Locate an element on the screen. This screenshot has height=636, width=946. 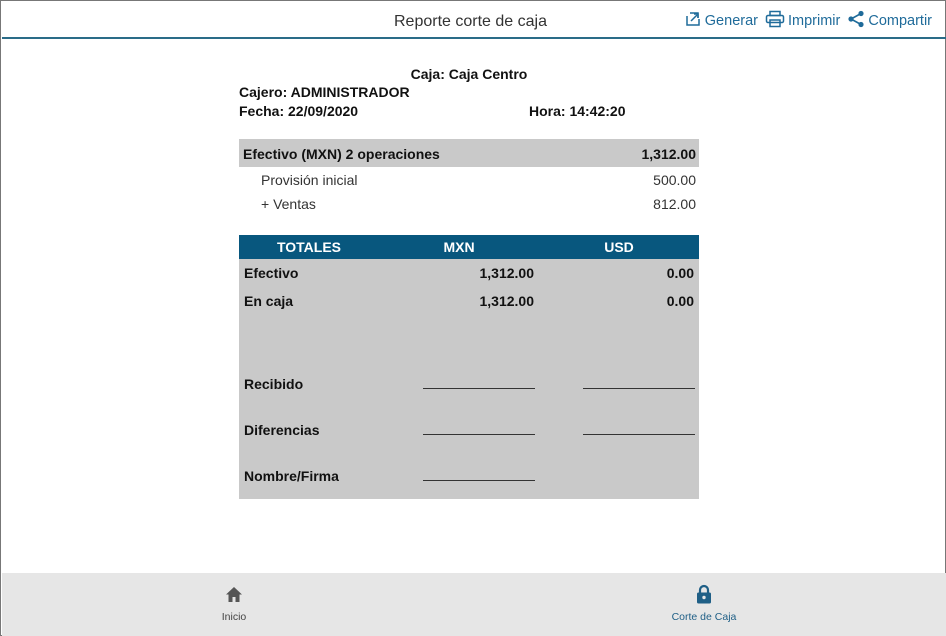
nav-item-label: Corte de Caja is located at coordinates (704, 617).